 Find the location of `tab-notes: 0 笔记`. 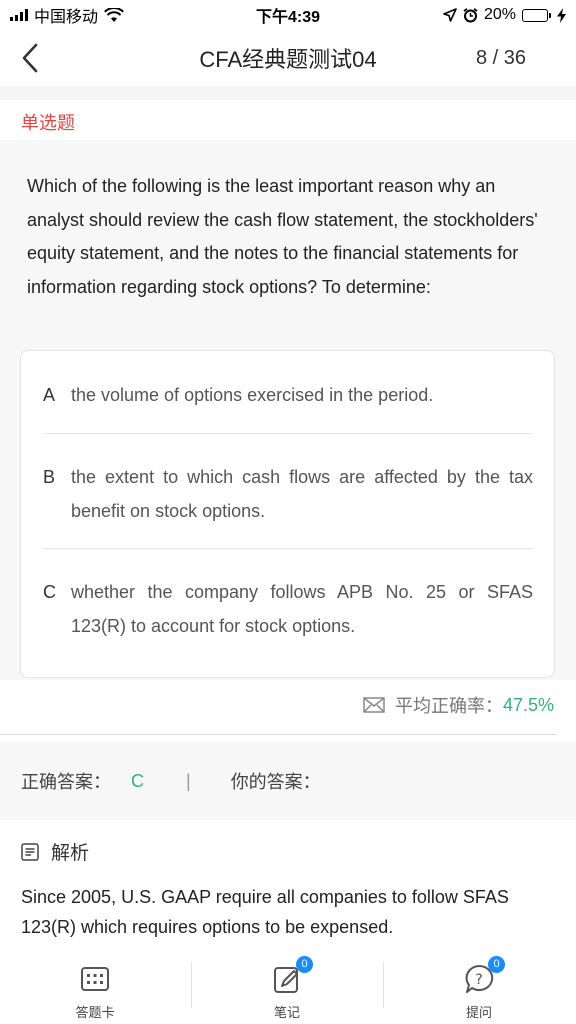

tab-notes: 0 笔记 is located at coordinates (287, 988).